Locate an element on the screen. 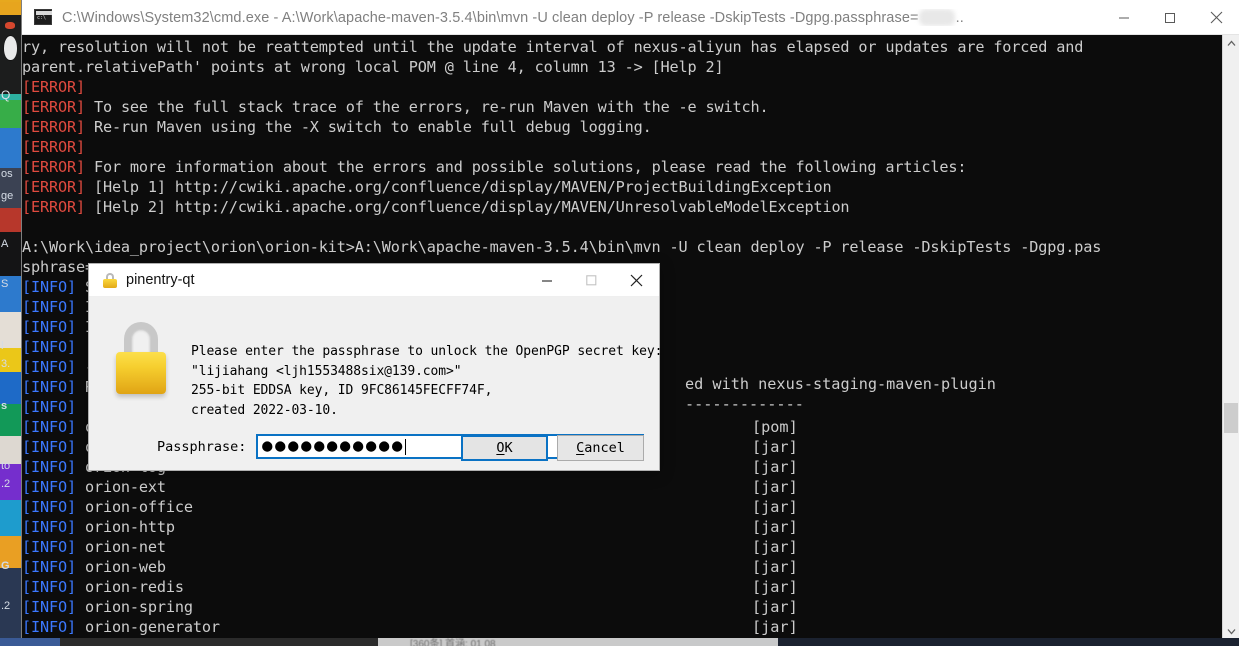 This screenshot has width=1239, height=646. maximize-button is located at coordinates (1170, 17).